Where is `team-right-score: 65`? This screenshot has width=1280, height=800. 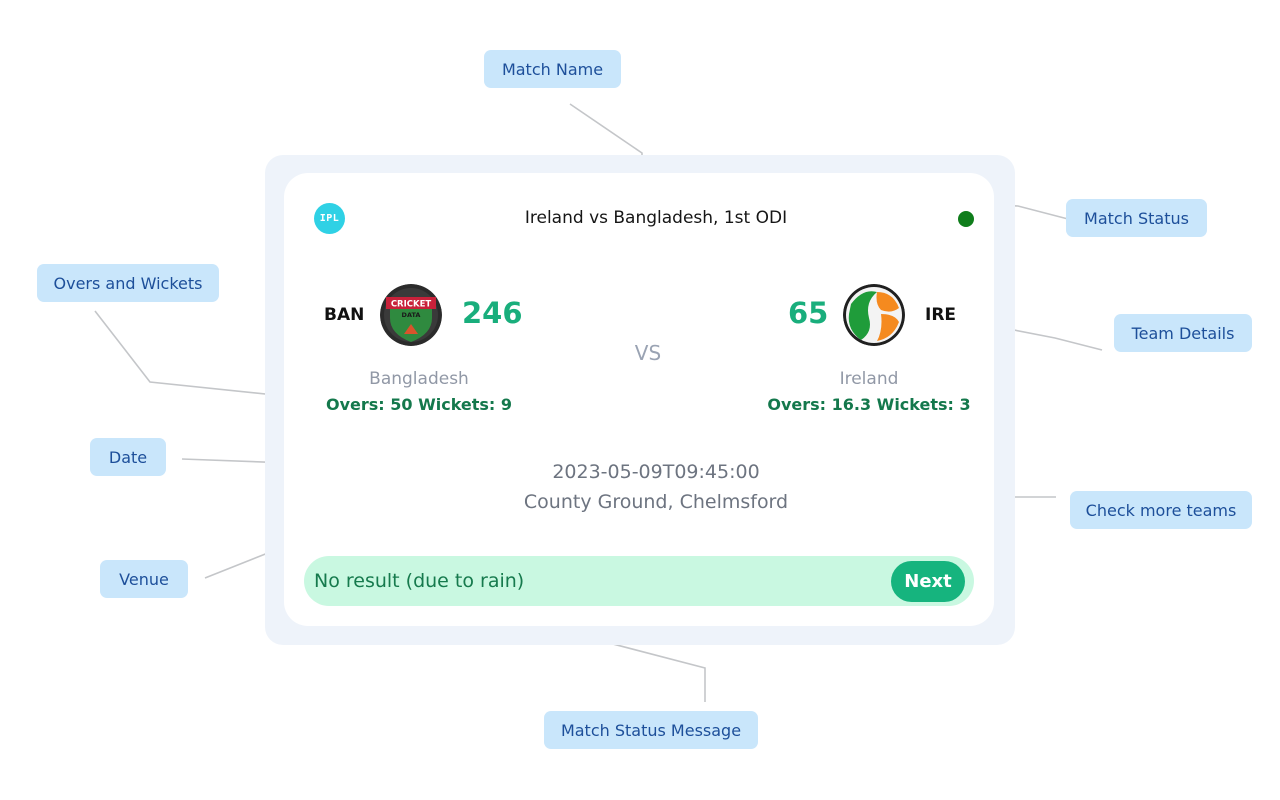
team-right-score: 65 is located at coordinates (808, 313).